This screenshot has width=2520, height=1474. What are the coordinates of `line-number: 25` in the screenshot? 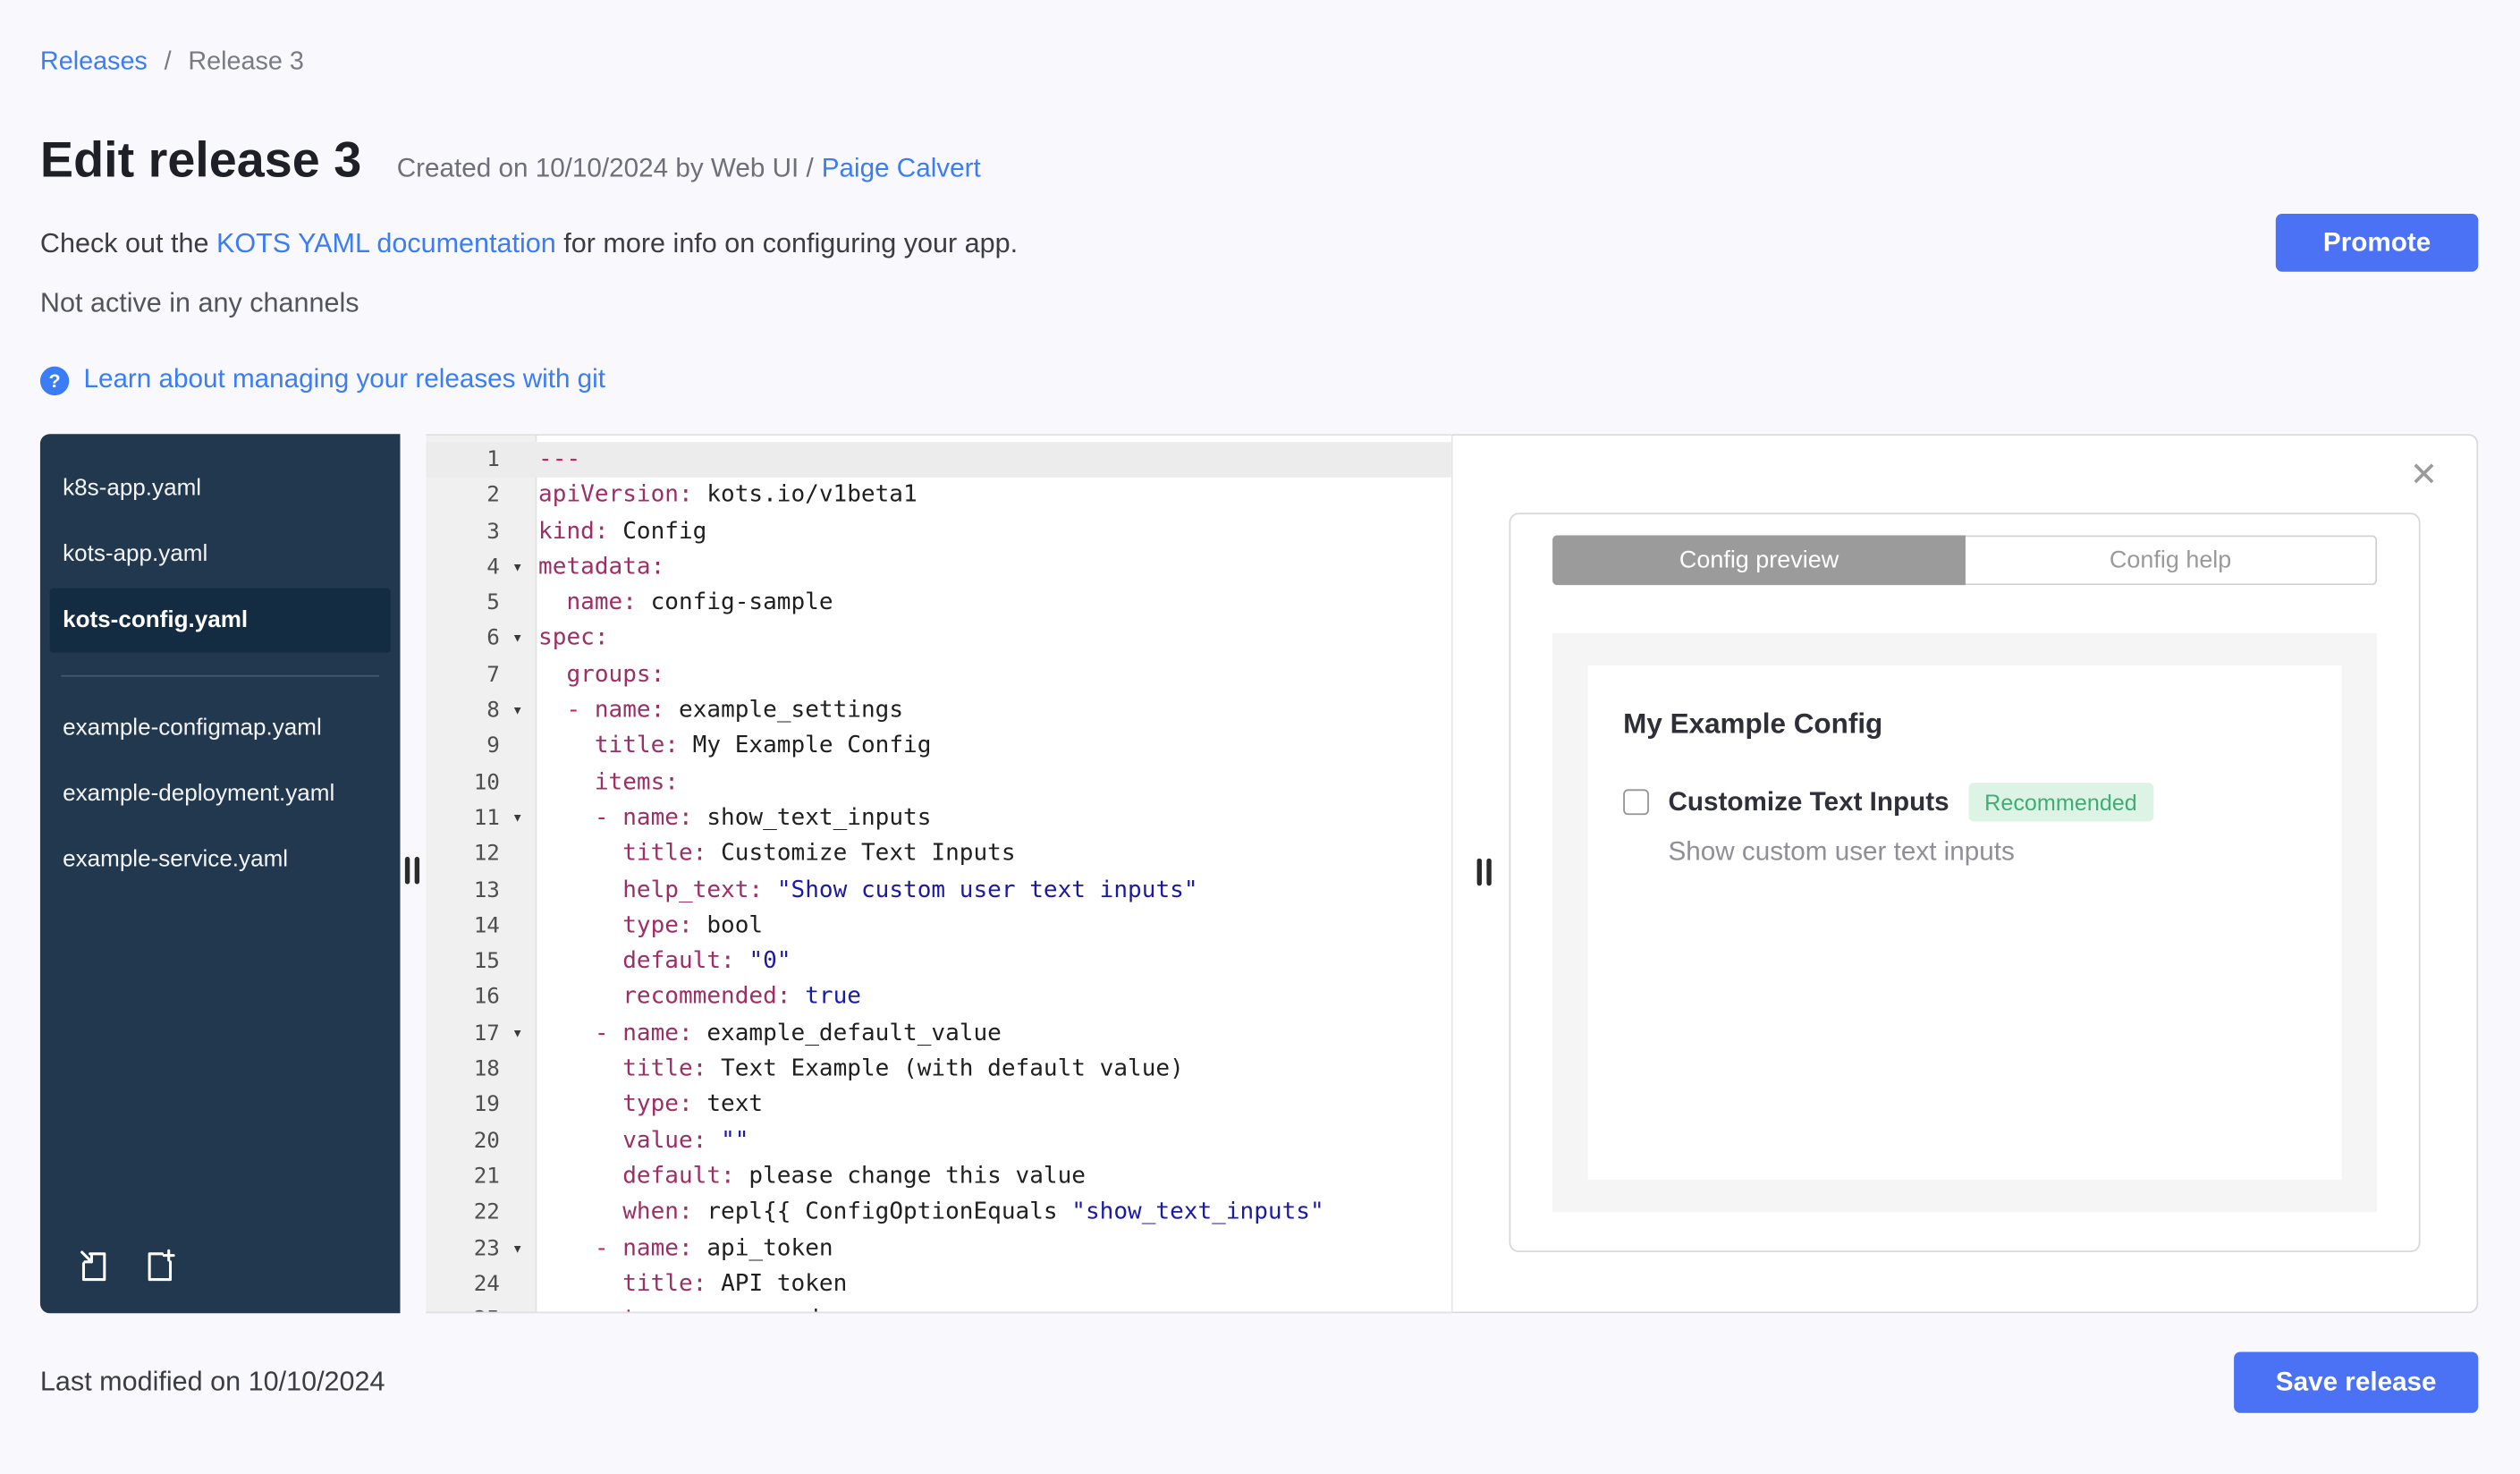 It's located at (463, 1306).